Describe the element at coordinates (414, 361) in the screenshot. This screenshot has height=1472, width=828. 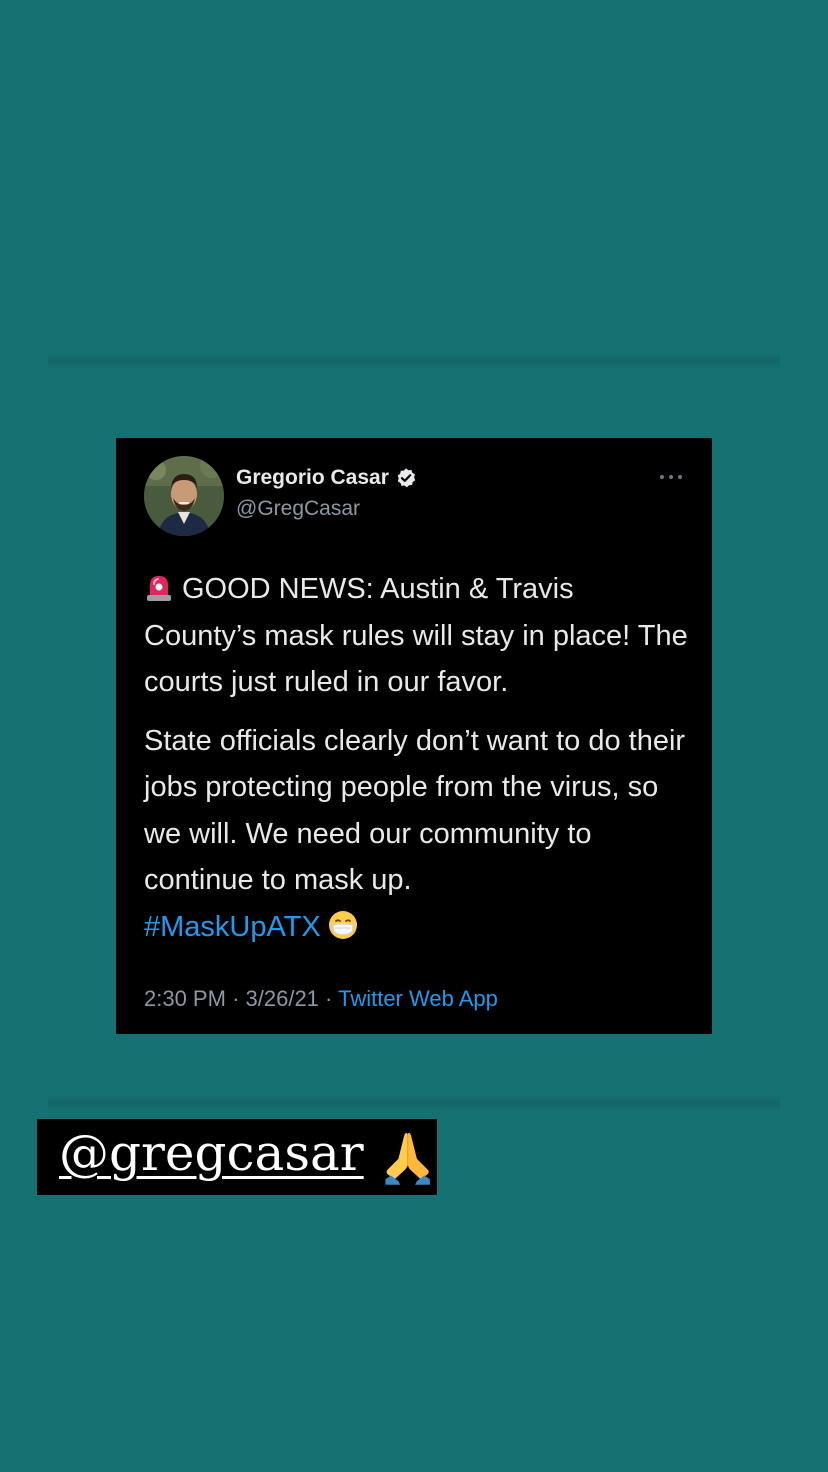
I see `top-shadow-band` at that location.